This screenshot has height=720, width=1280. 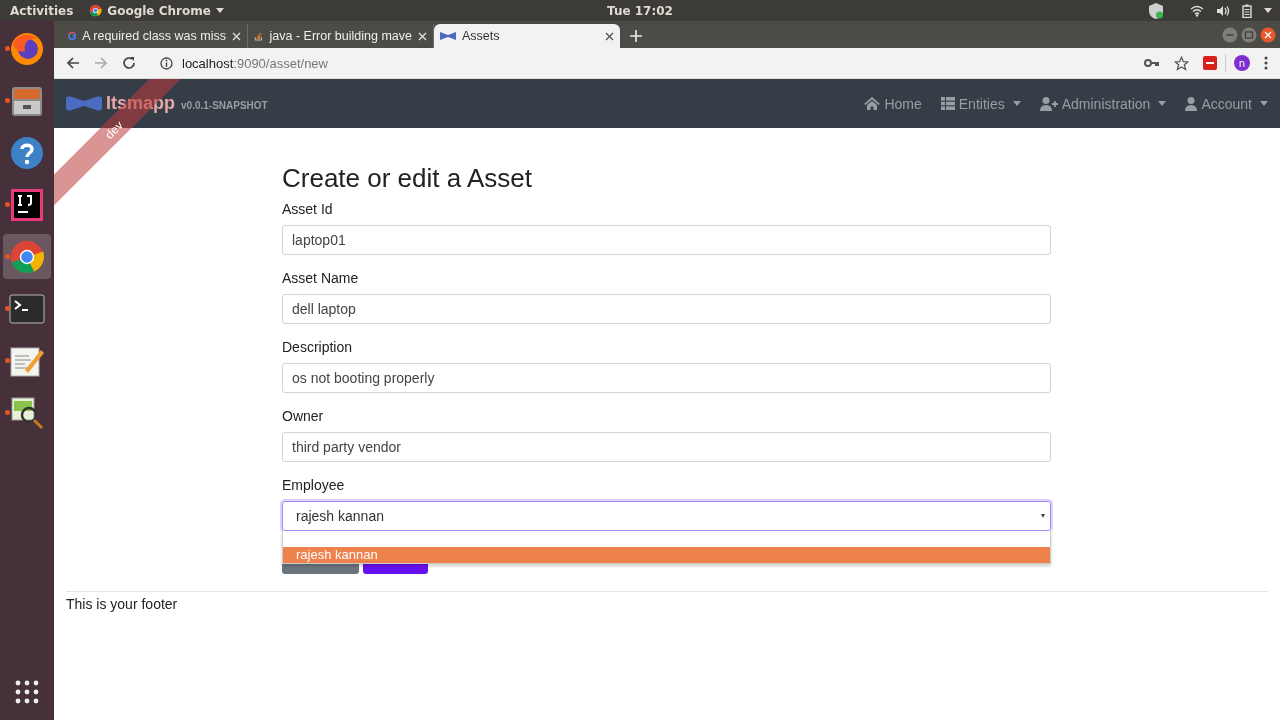 I want to click on field-label: Asset Id, so click(x=308, y=209).